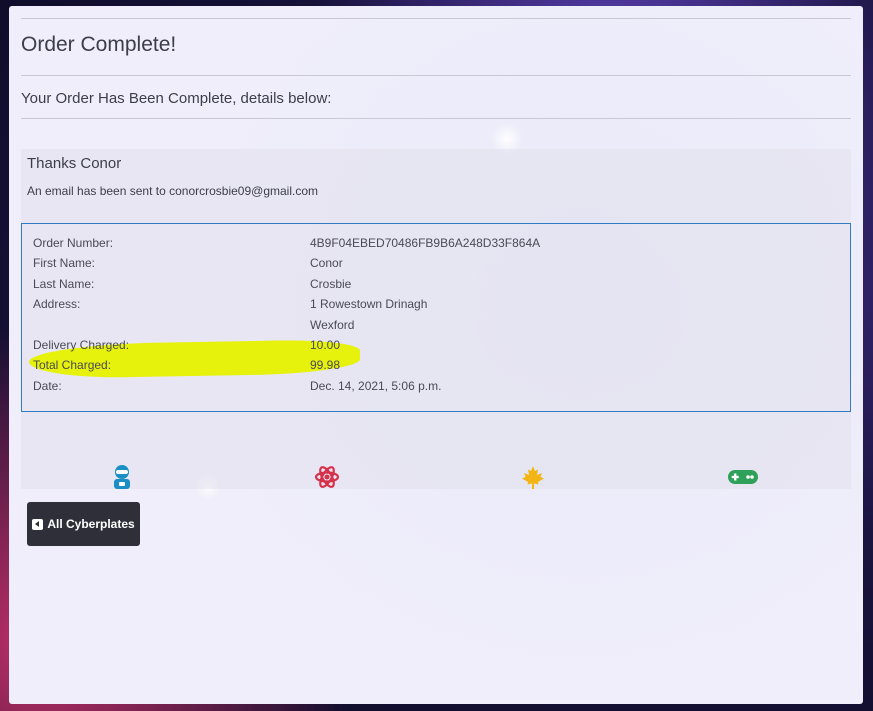 Image resolution: width=873 pixels, height=711 pixels. I want to click on detail-label: Last Name:, so click(64, 284).